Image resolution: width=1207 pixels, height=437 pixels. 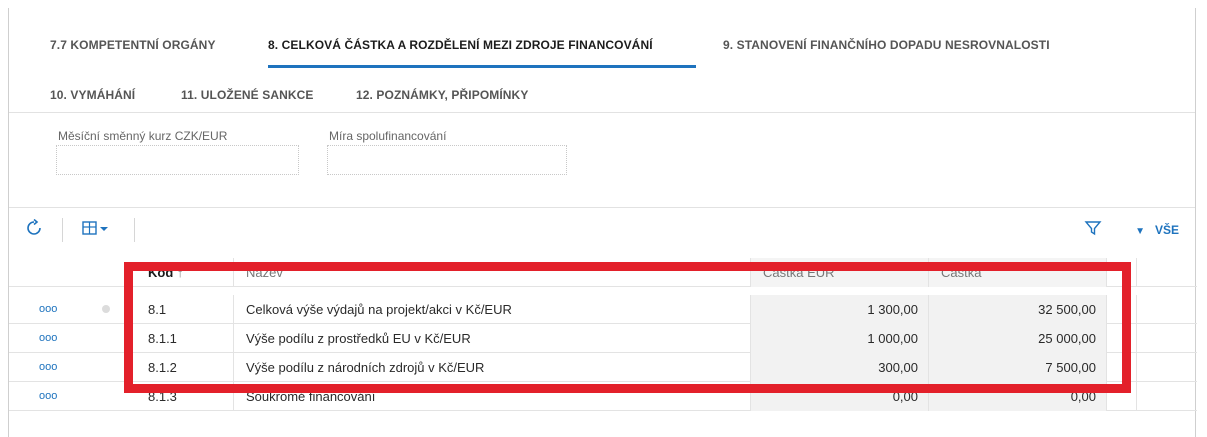 What do you see at coordinates (34, 230) in the screenshot?
I see `refresh-icon` at bounding box center [34, 230].